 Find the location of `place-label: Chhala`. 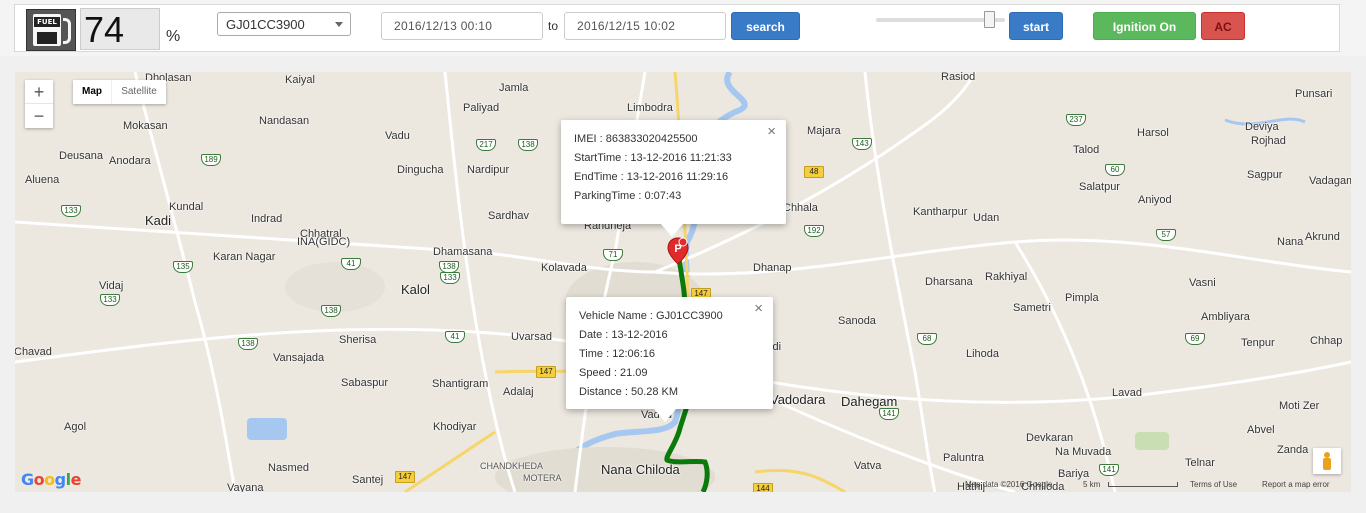

place-label: Chhala is located at coordinates (800, 208).